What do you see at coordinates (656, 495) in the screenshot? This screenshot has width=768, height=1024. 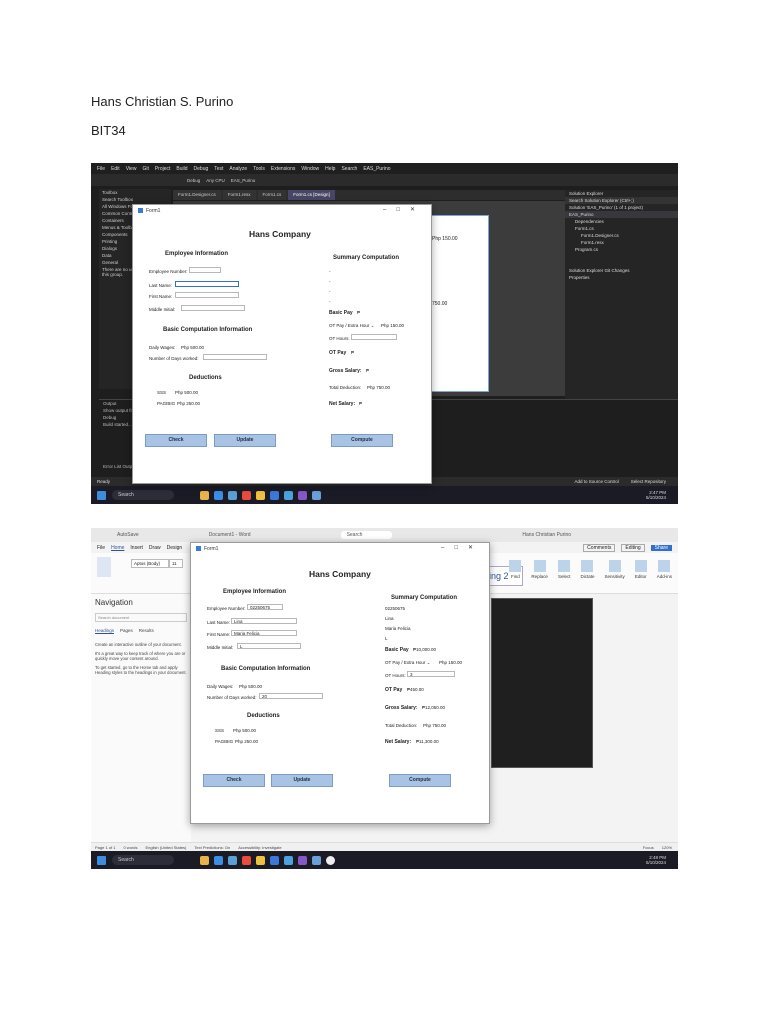 I see `clock: 2:47 PM 5/10/2024` at bounding box center [656, 495].